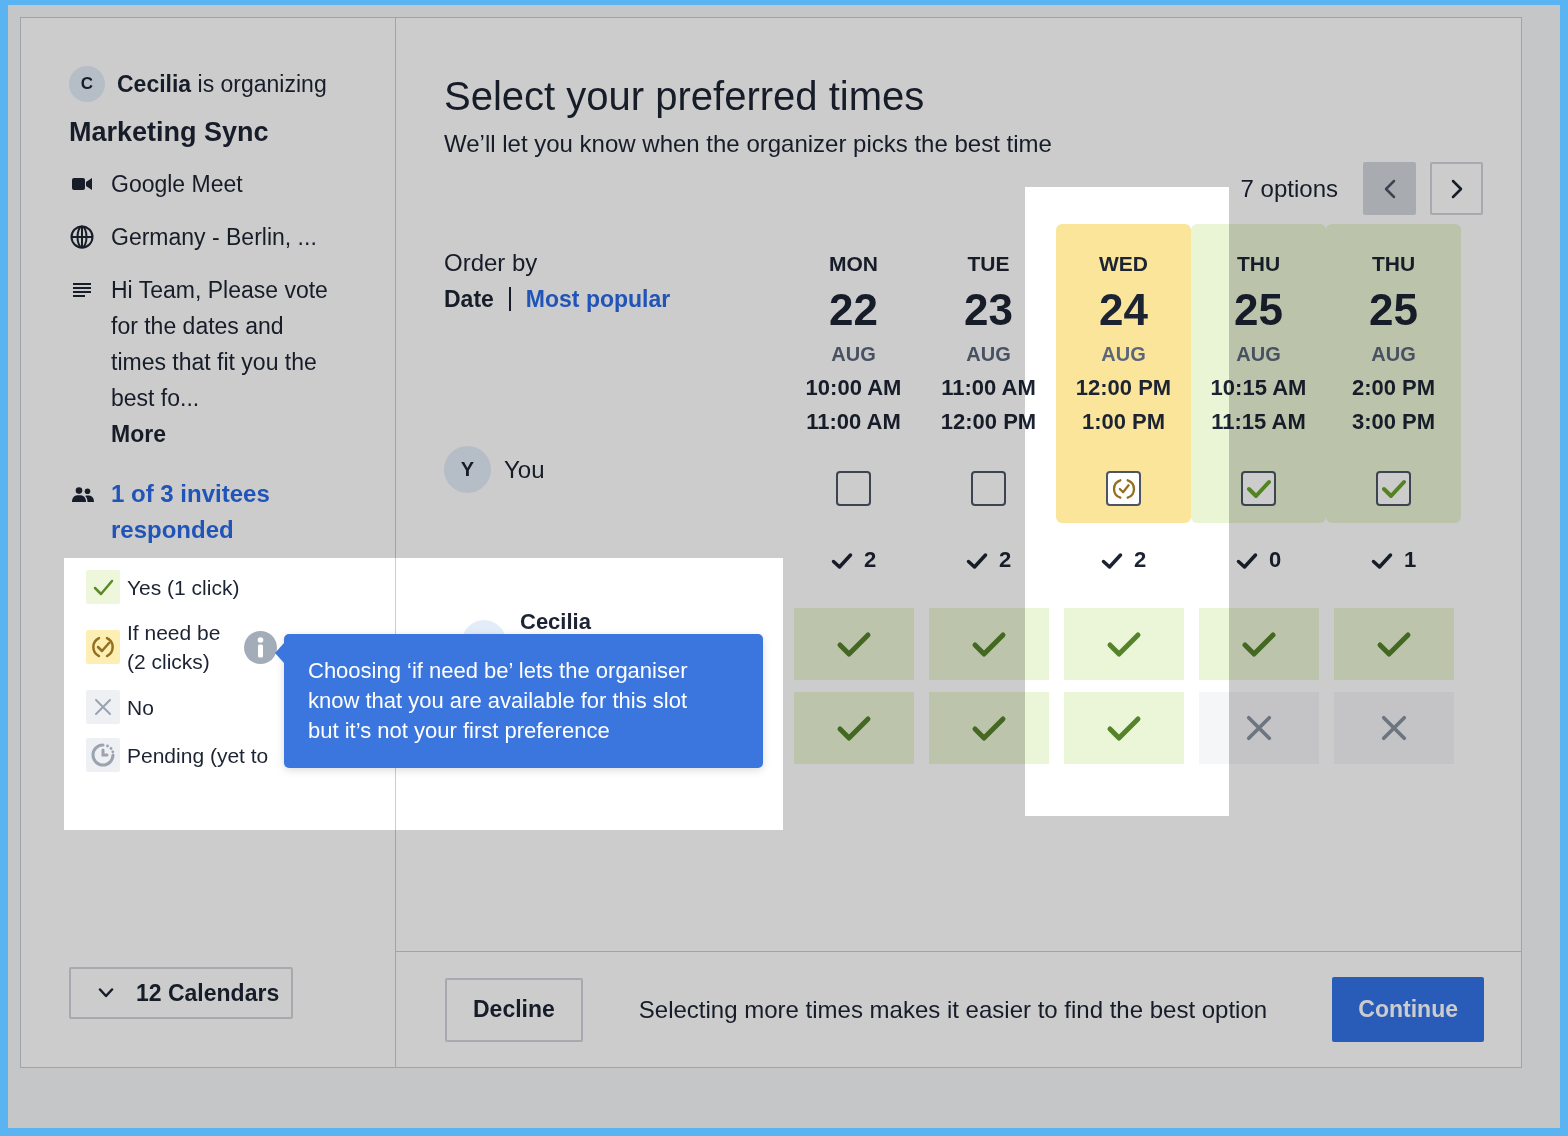 This screenshot has height=1136, width=1568. Describe the element at coordinates (174, 647) in the screenshot. I see `legend-label: If need be (2 clicks)` at that location.